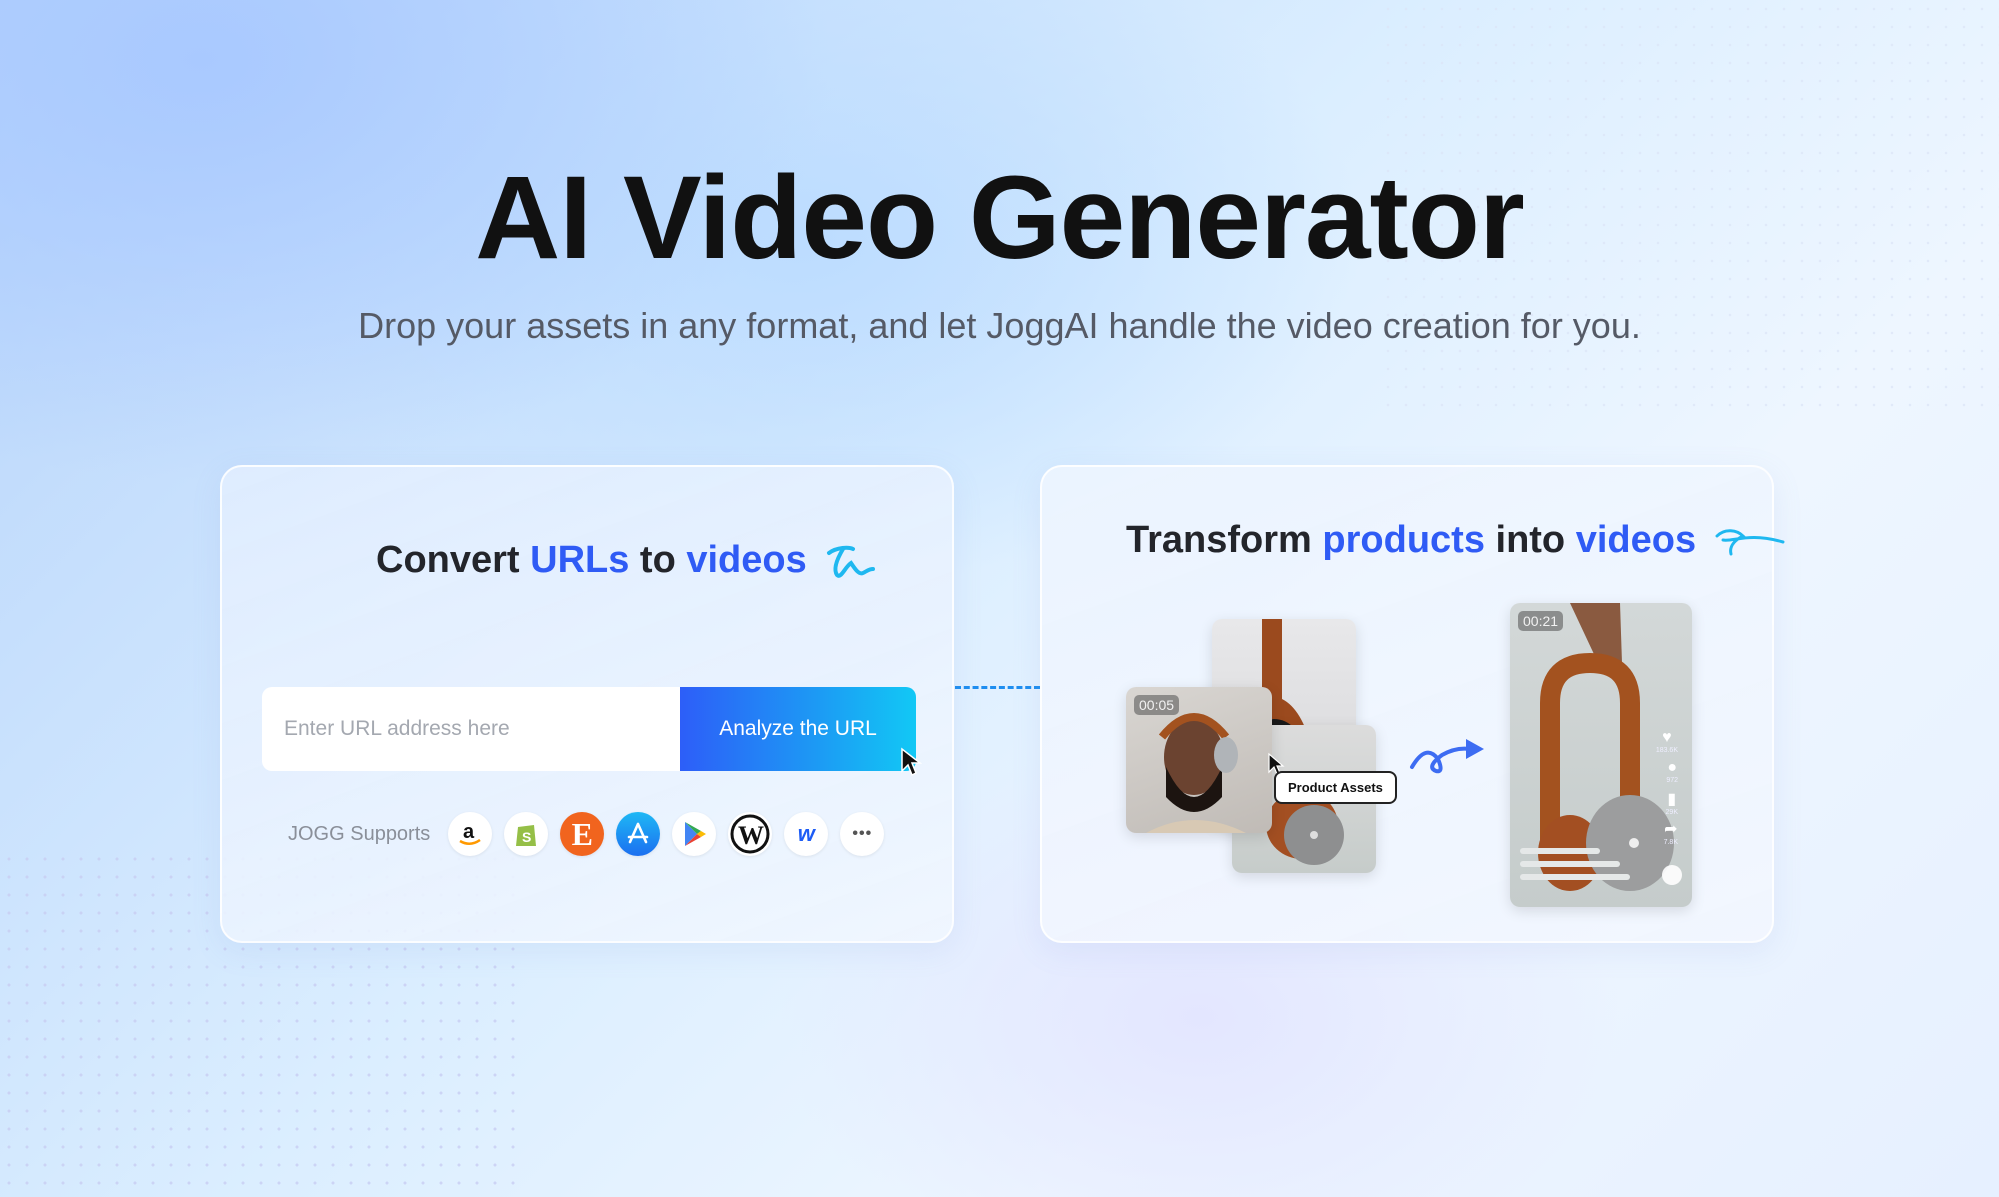 The height and width of the screenshot is (1197, 1999). What do you see at coordinates (1199, 760) in the screenshot?
I see `model-image: 00:05` at bounding box center [1199, 760].